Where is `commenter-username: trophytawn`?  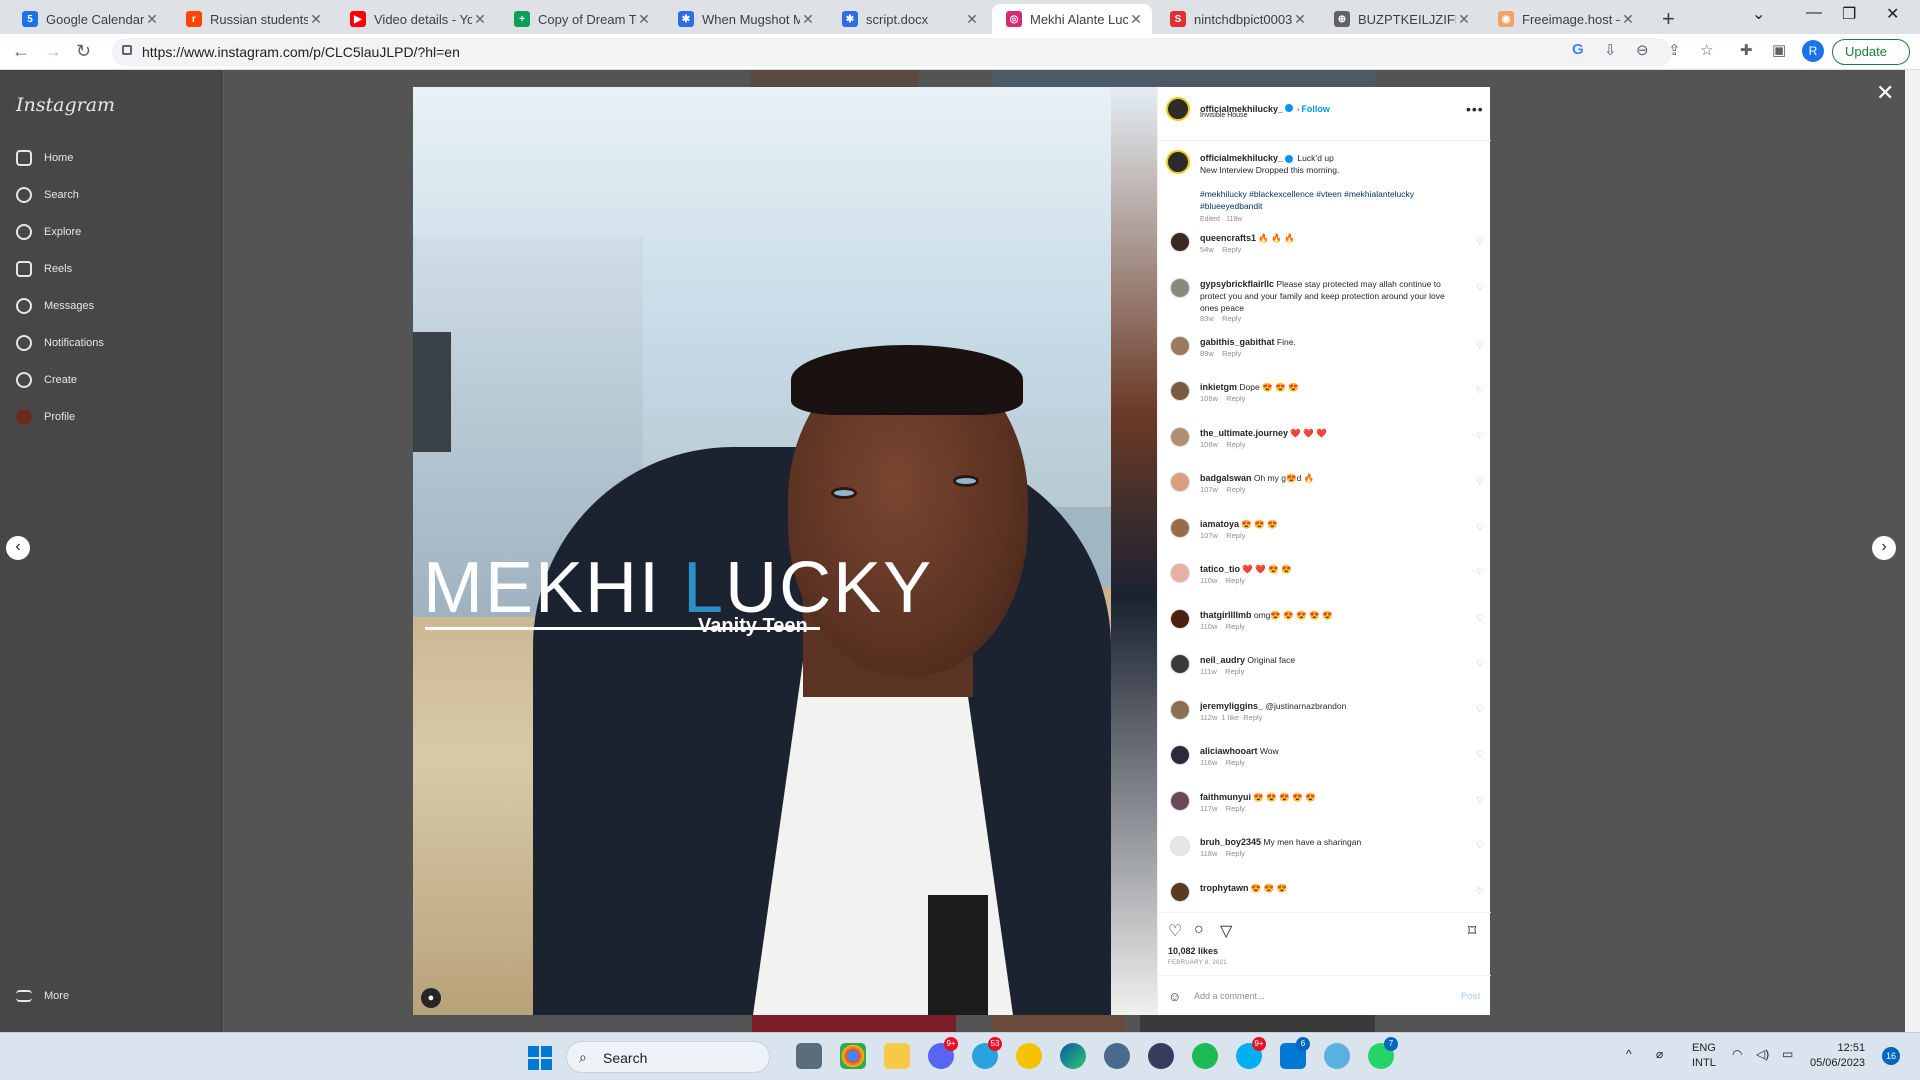
commenter-username: trophytawn is located at coordinates (1224, 888).